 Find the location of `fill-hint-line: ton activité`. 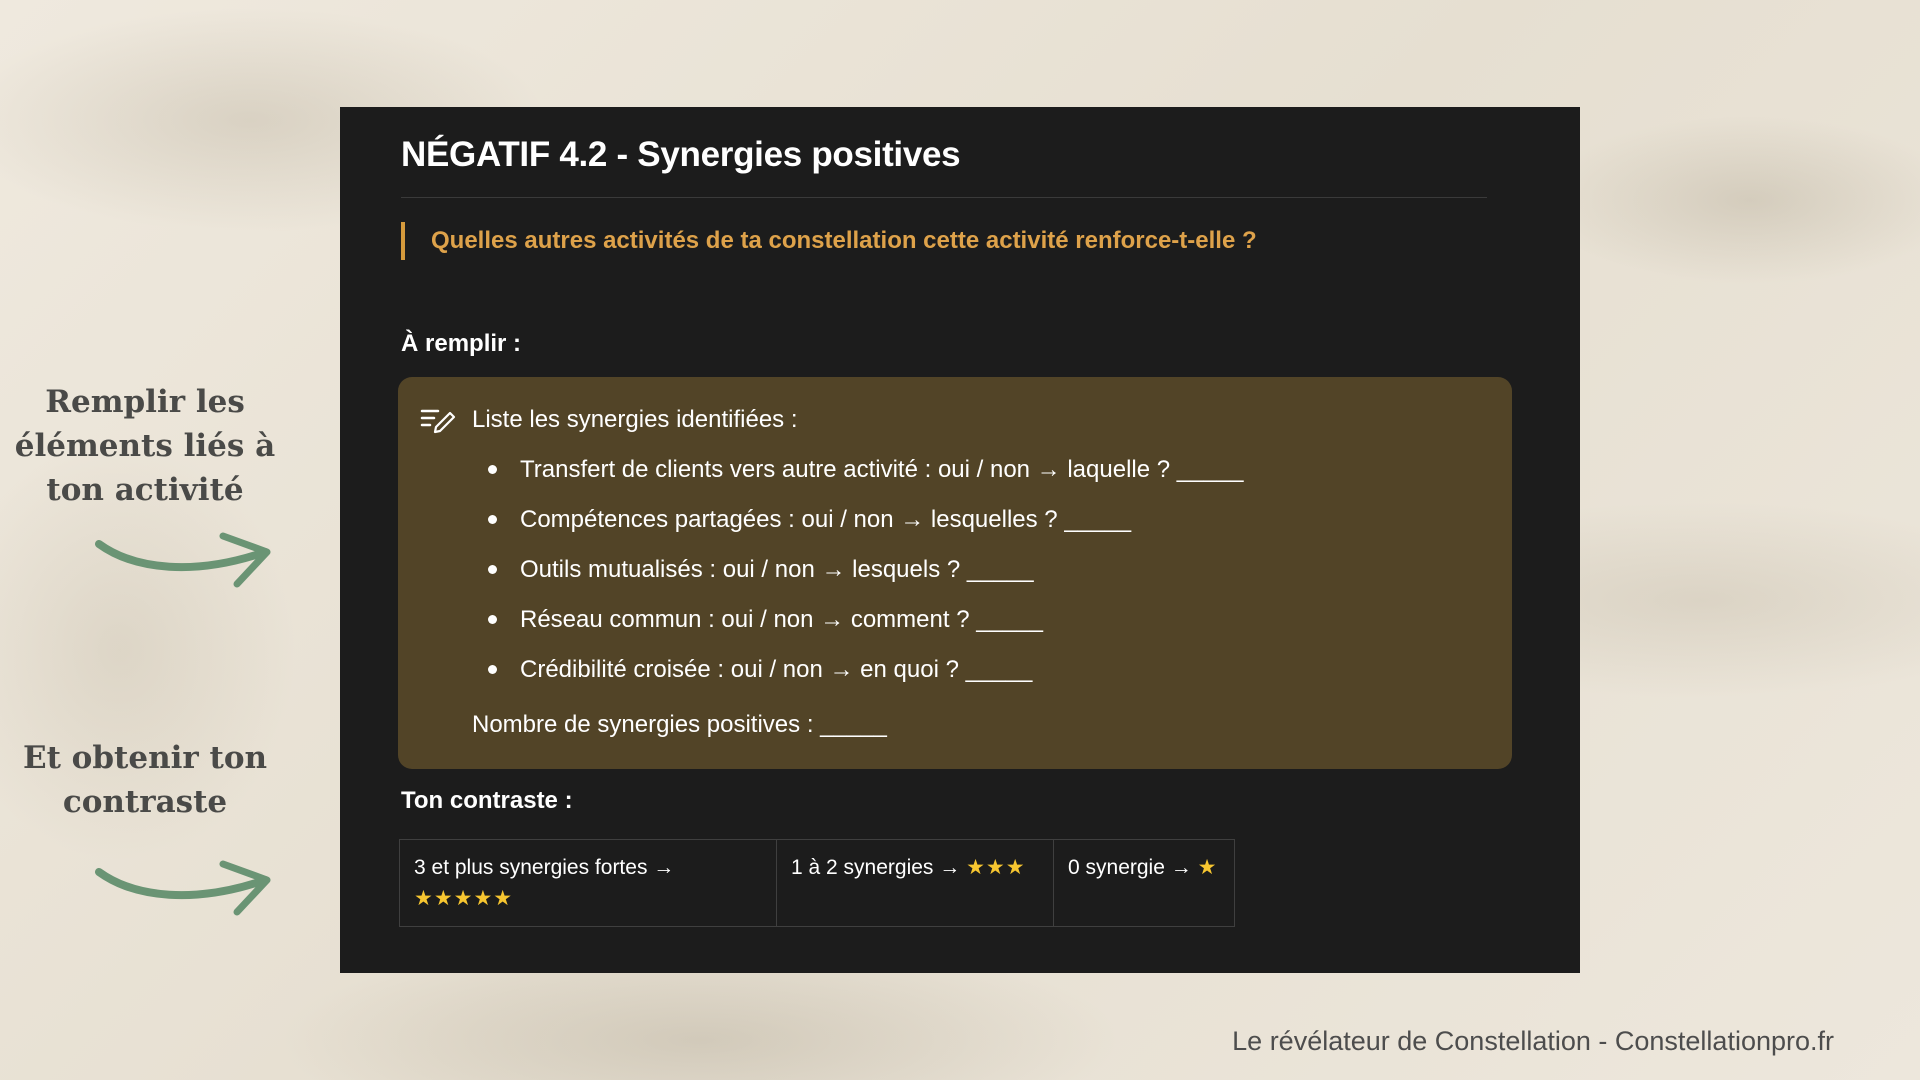

fill-hint-line: ton activité is located at coordinates (145, 490).